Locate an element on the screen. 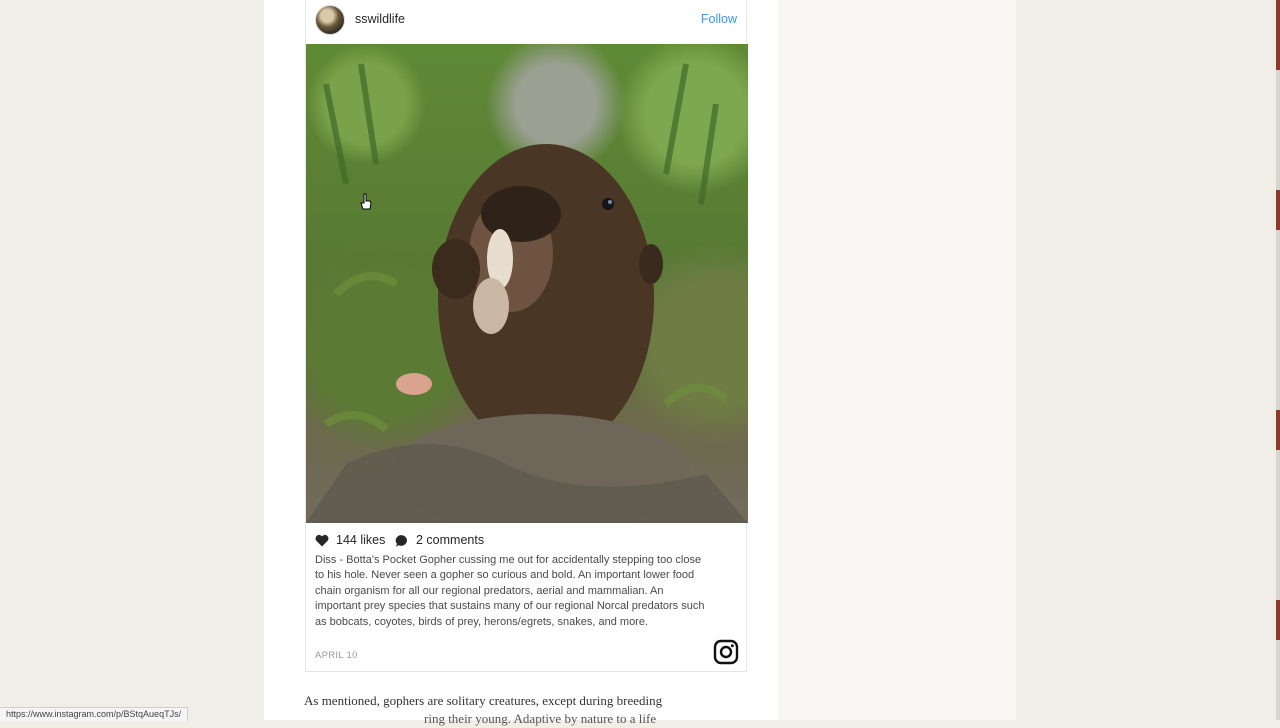 The height and width of the screenshot is (728, 1280). heart-icon is located at coordinates (322, 540).